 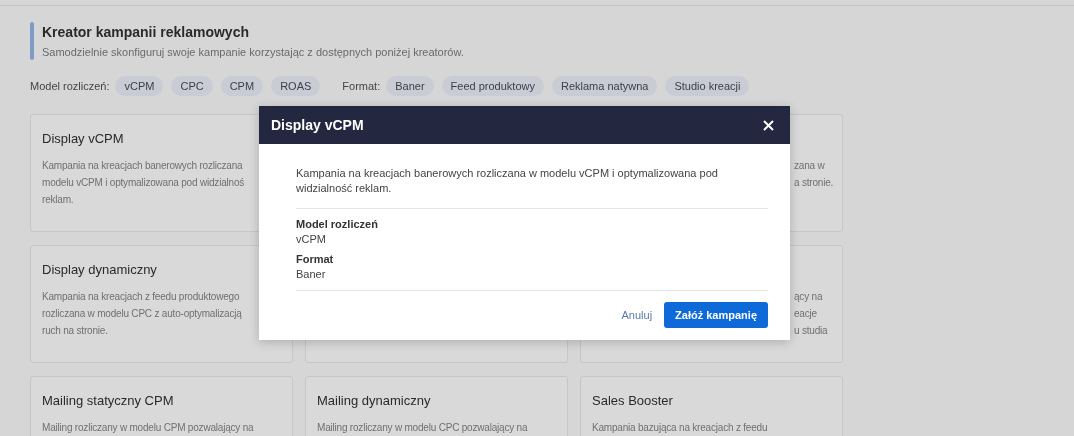 I want to click on filter-chip: Baner, so click(x=410, y=86).